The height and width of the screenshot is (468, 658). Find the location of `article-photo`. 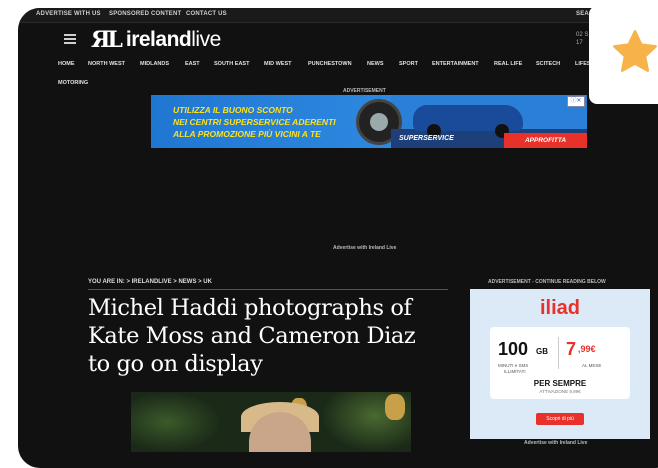

article-photo is located at coordinates (271, 422).